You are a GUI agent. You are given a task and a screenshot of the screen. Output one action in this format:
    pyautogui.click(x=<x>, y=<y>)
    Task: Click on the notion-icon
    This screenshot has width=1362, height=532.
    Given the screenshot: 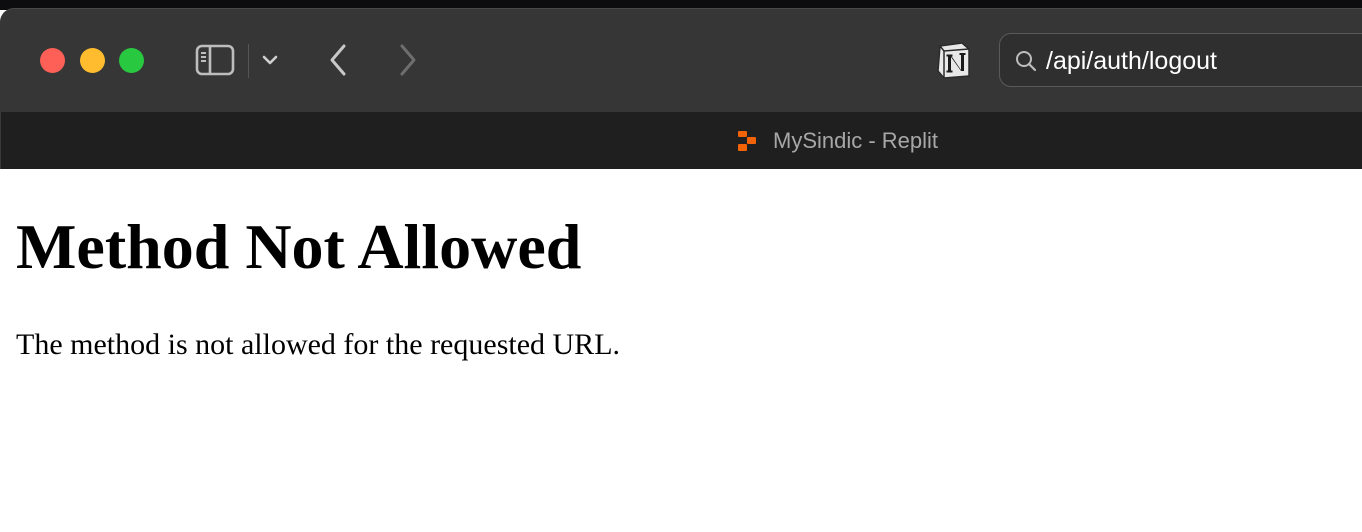 What is the action you would take?
    pyautogui.click(x=953, y=60)
    